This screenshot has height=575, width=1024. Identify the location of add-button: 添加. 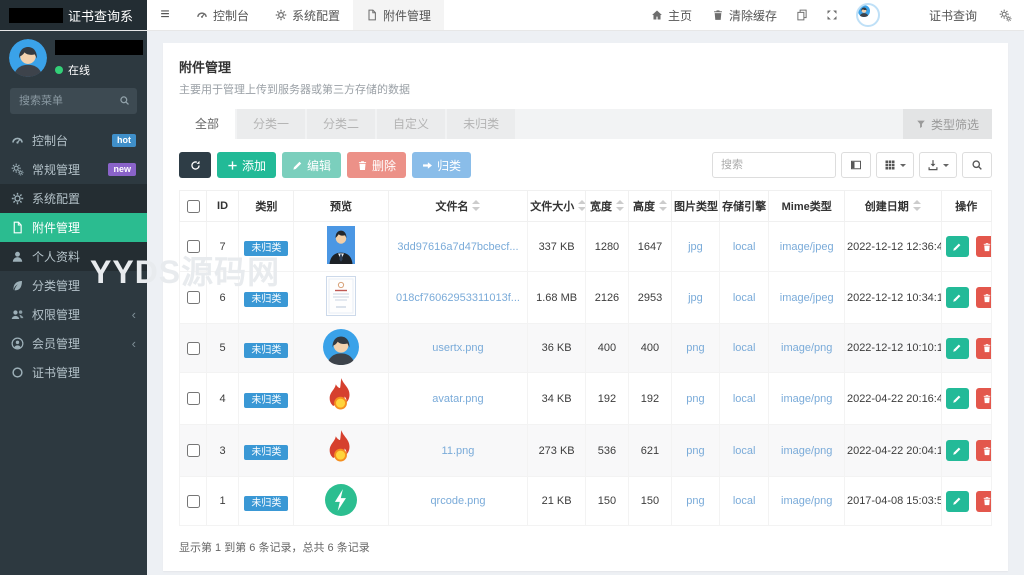
(247, 165).